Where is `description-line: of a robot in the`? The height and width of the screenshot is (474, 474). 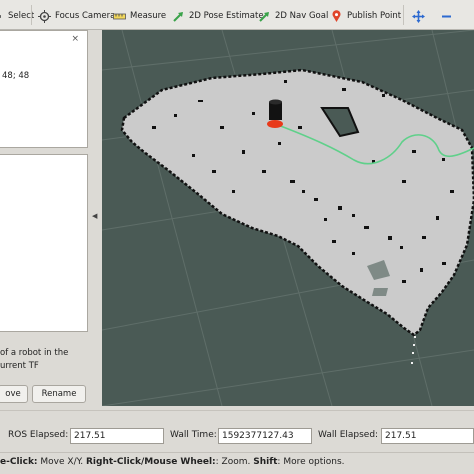 description-line: of a robot in the is located at coordinates (34, 353).